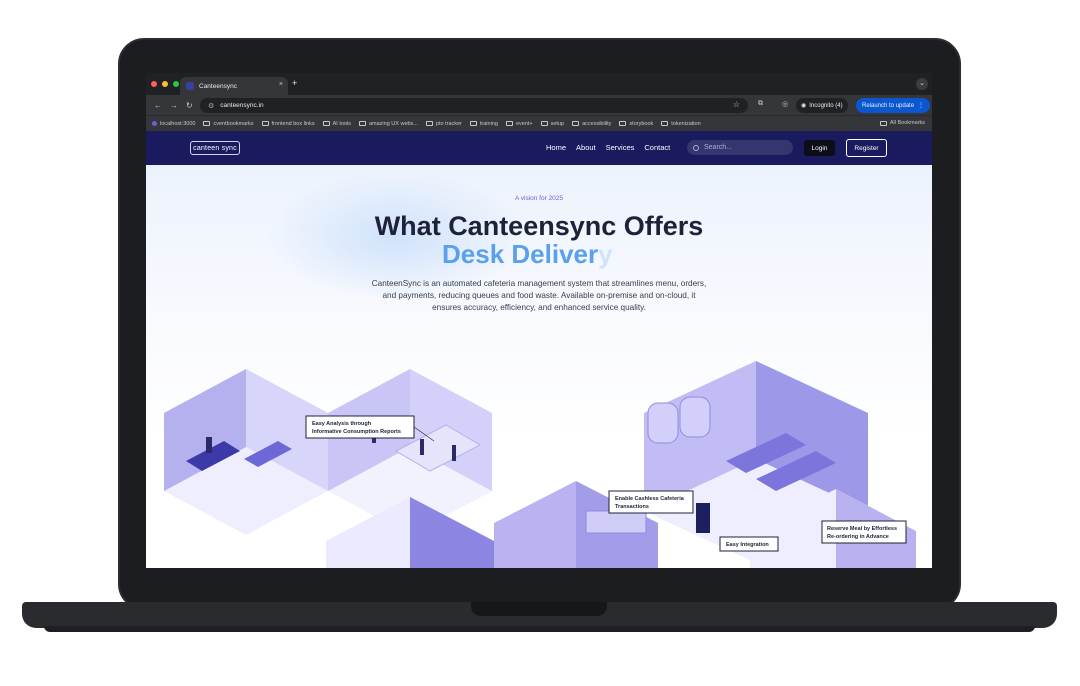 This screenshot has width=1080, height=686. I want to click on reception-room, so click(246, 452).